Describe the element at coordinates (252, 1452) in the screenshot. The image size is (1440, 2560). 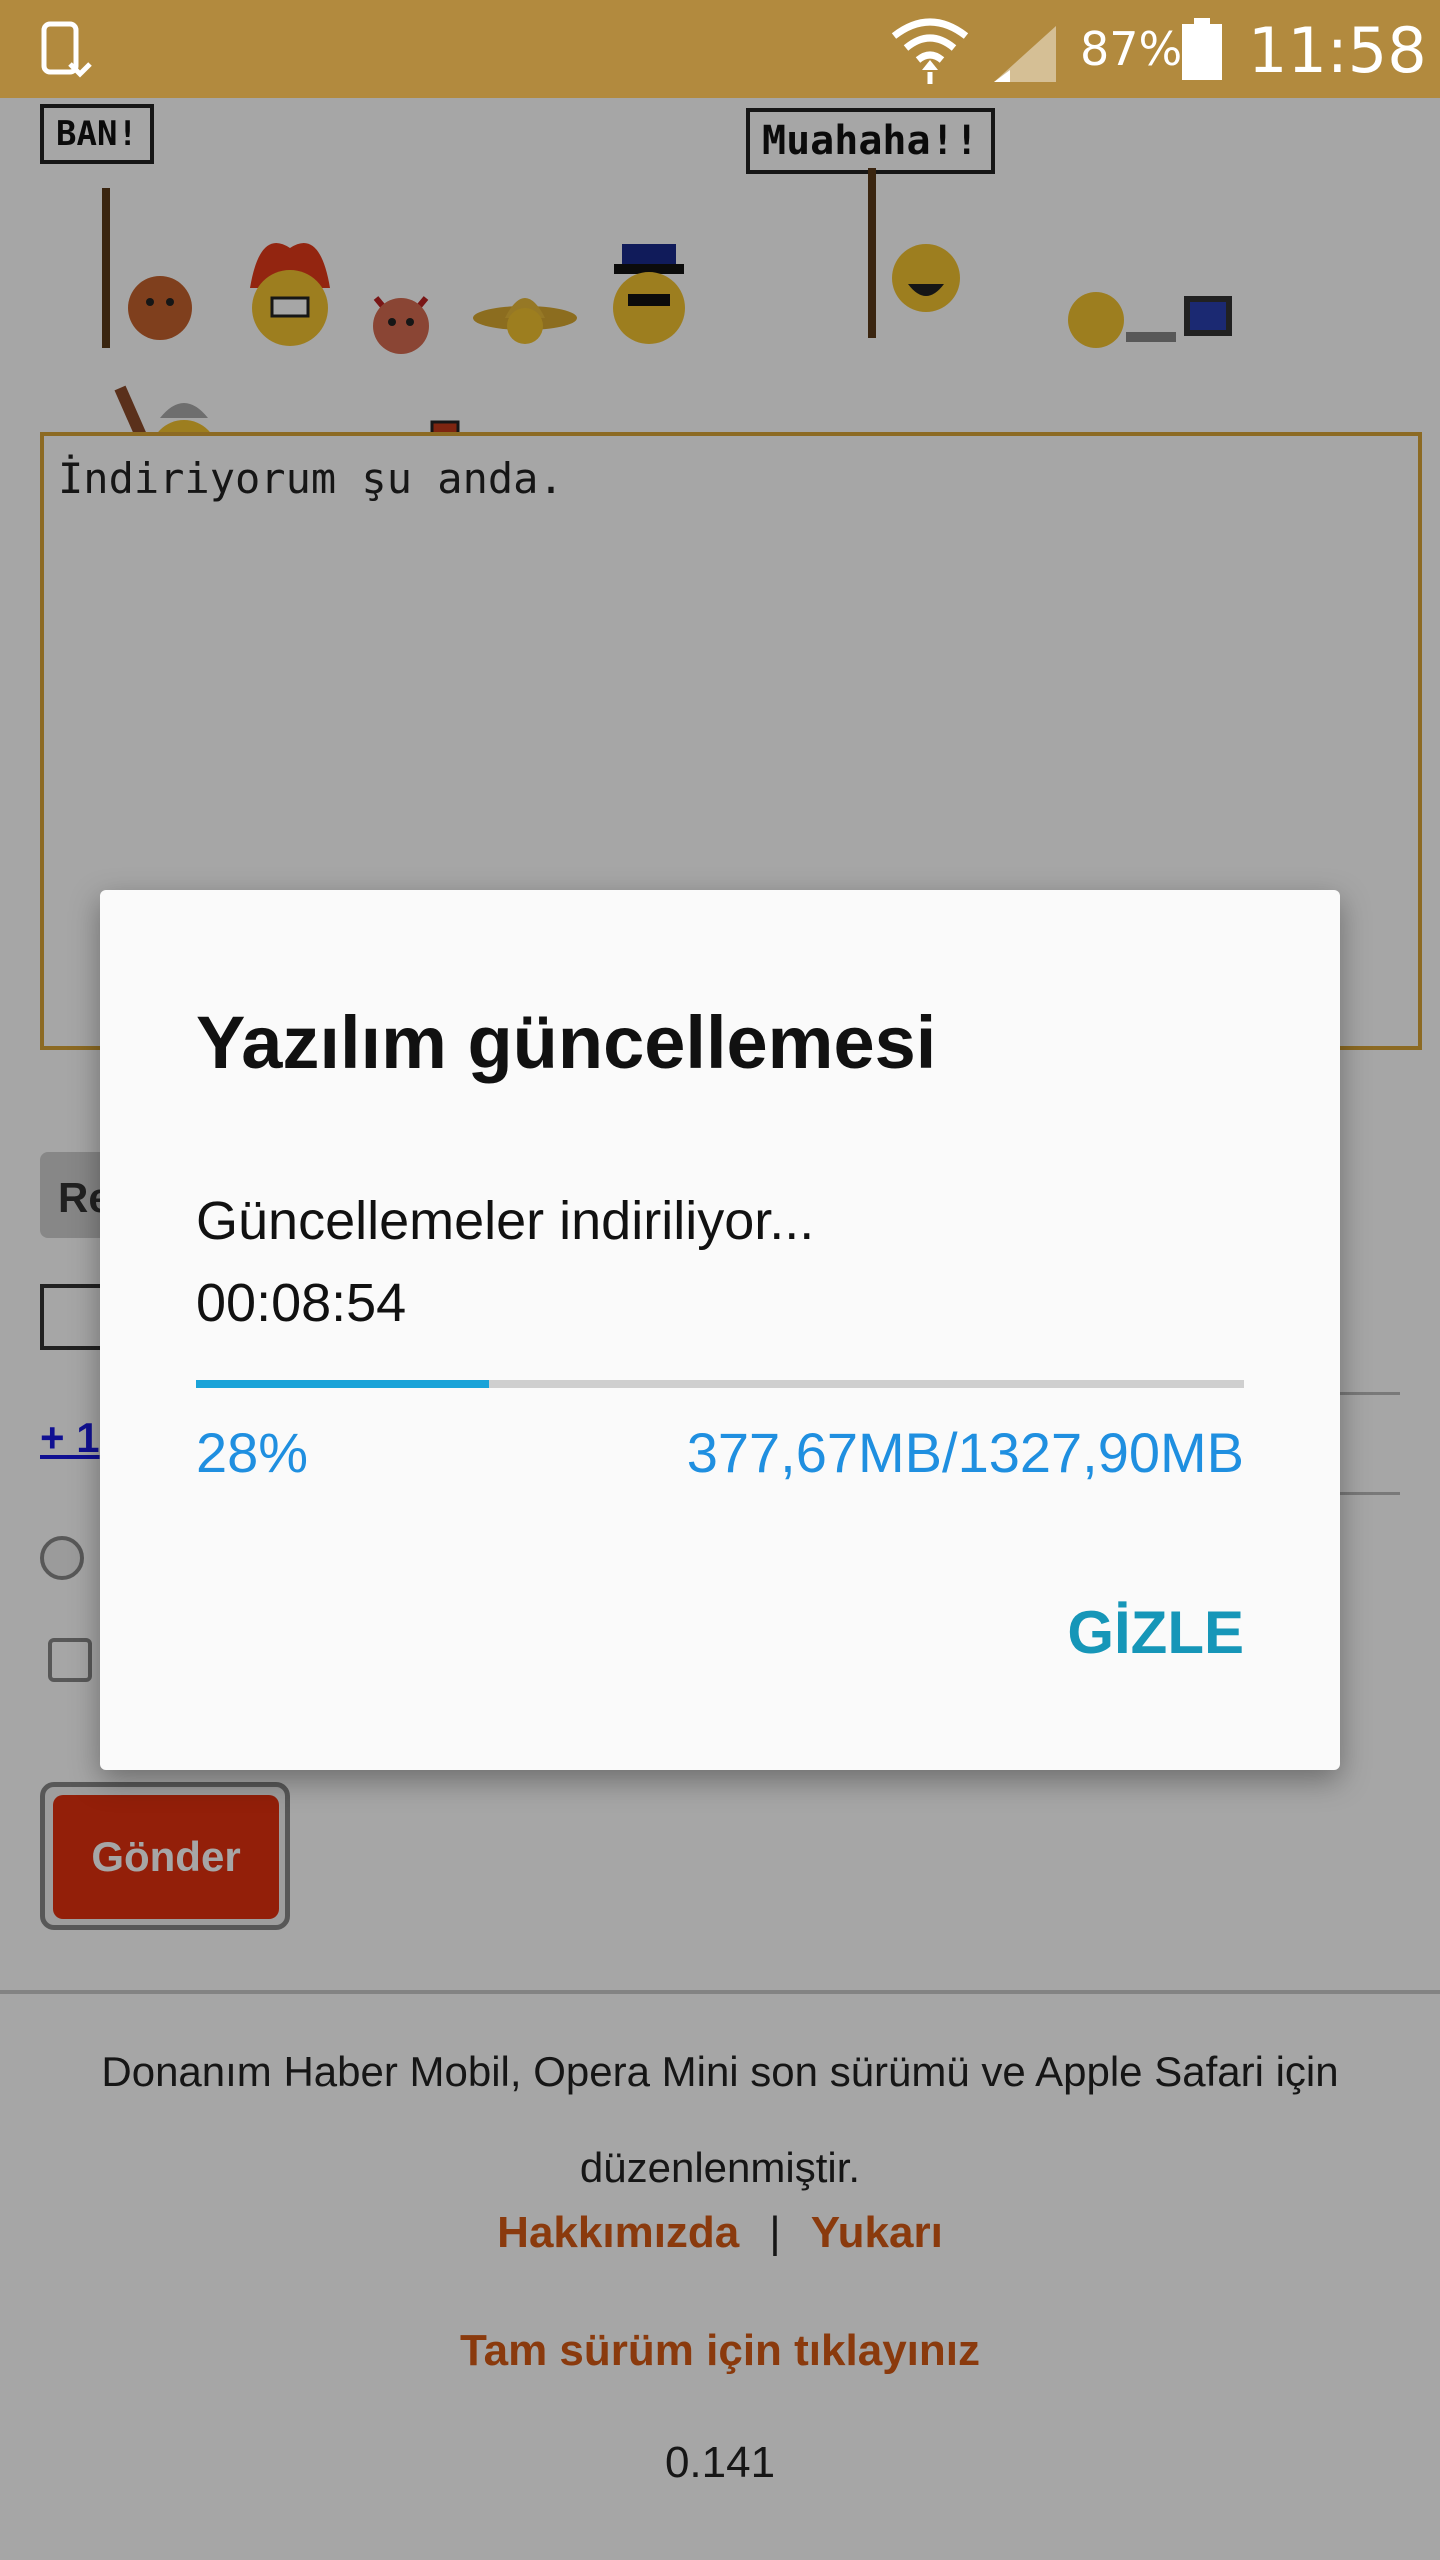
I see `progress-percent: 28%` at that location.